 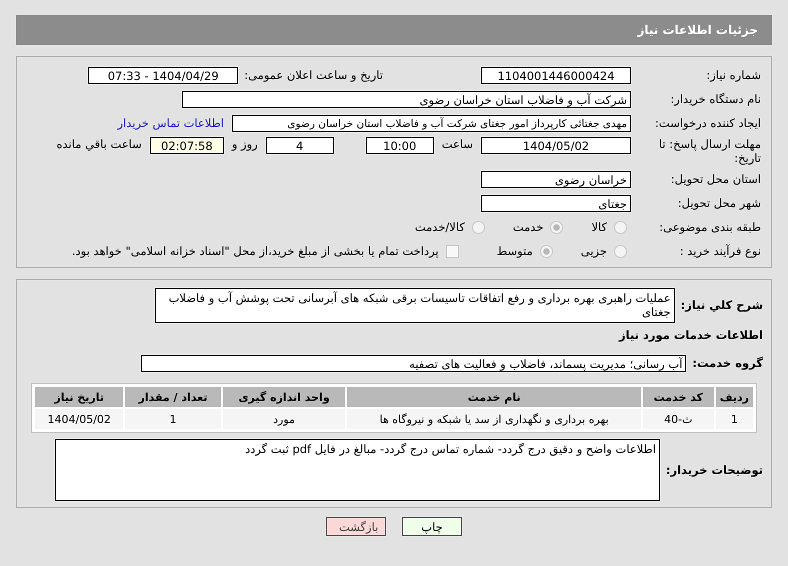 I want to click on table-cell: مورد, so click(x=284, y=419).